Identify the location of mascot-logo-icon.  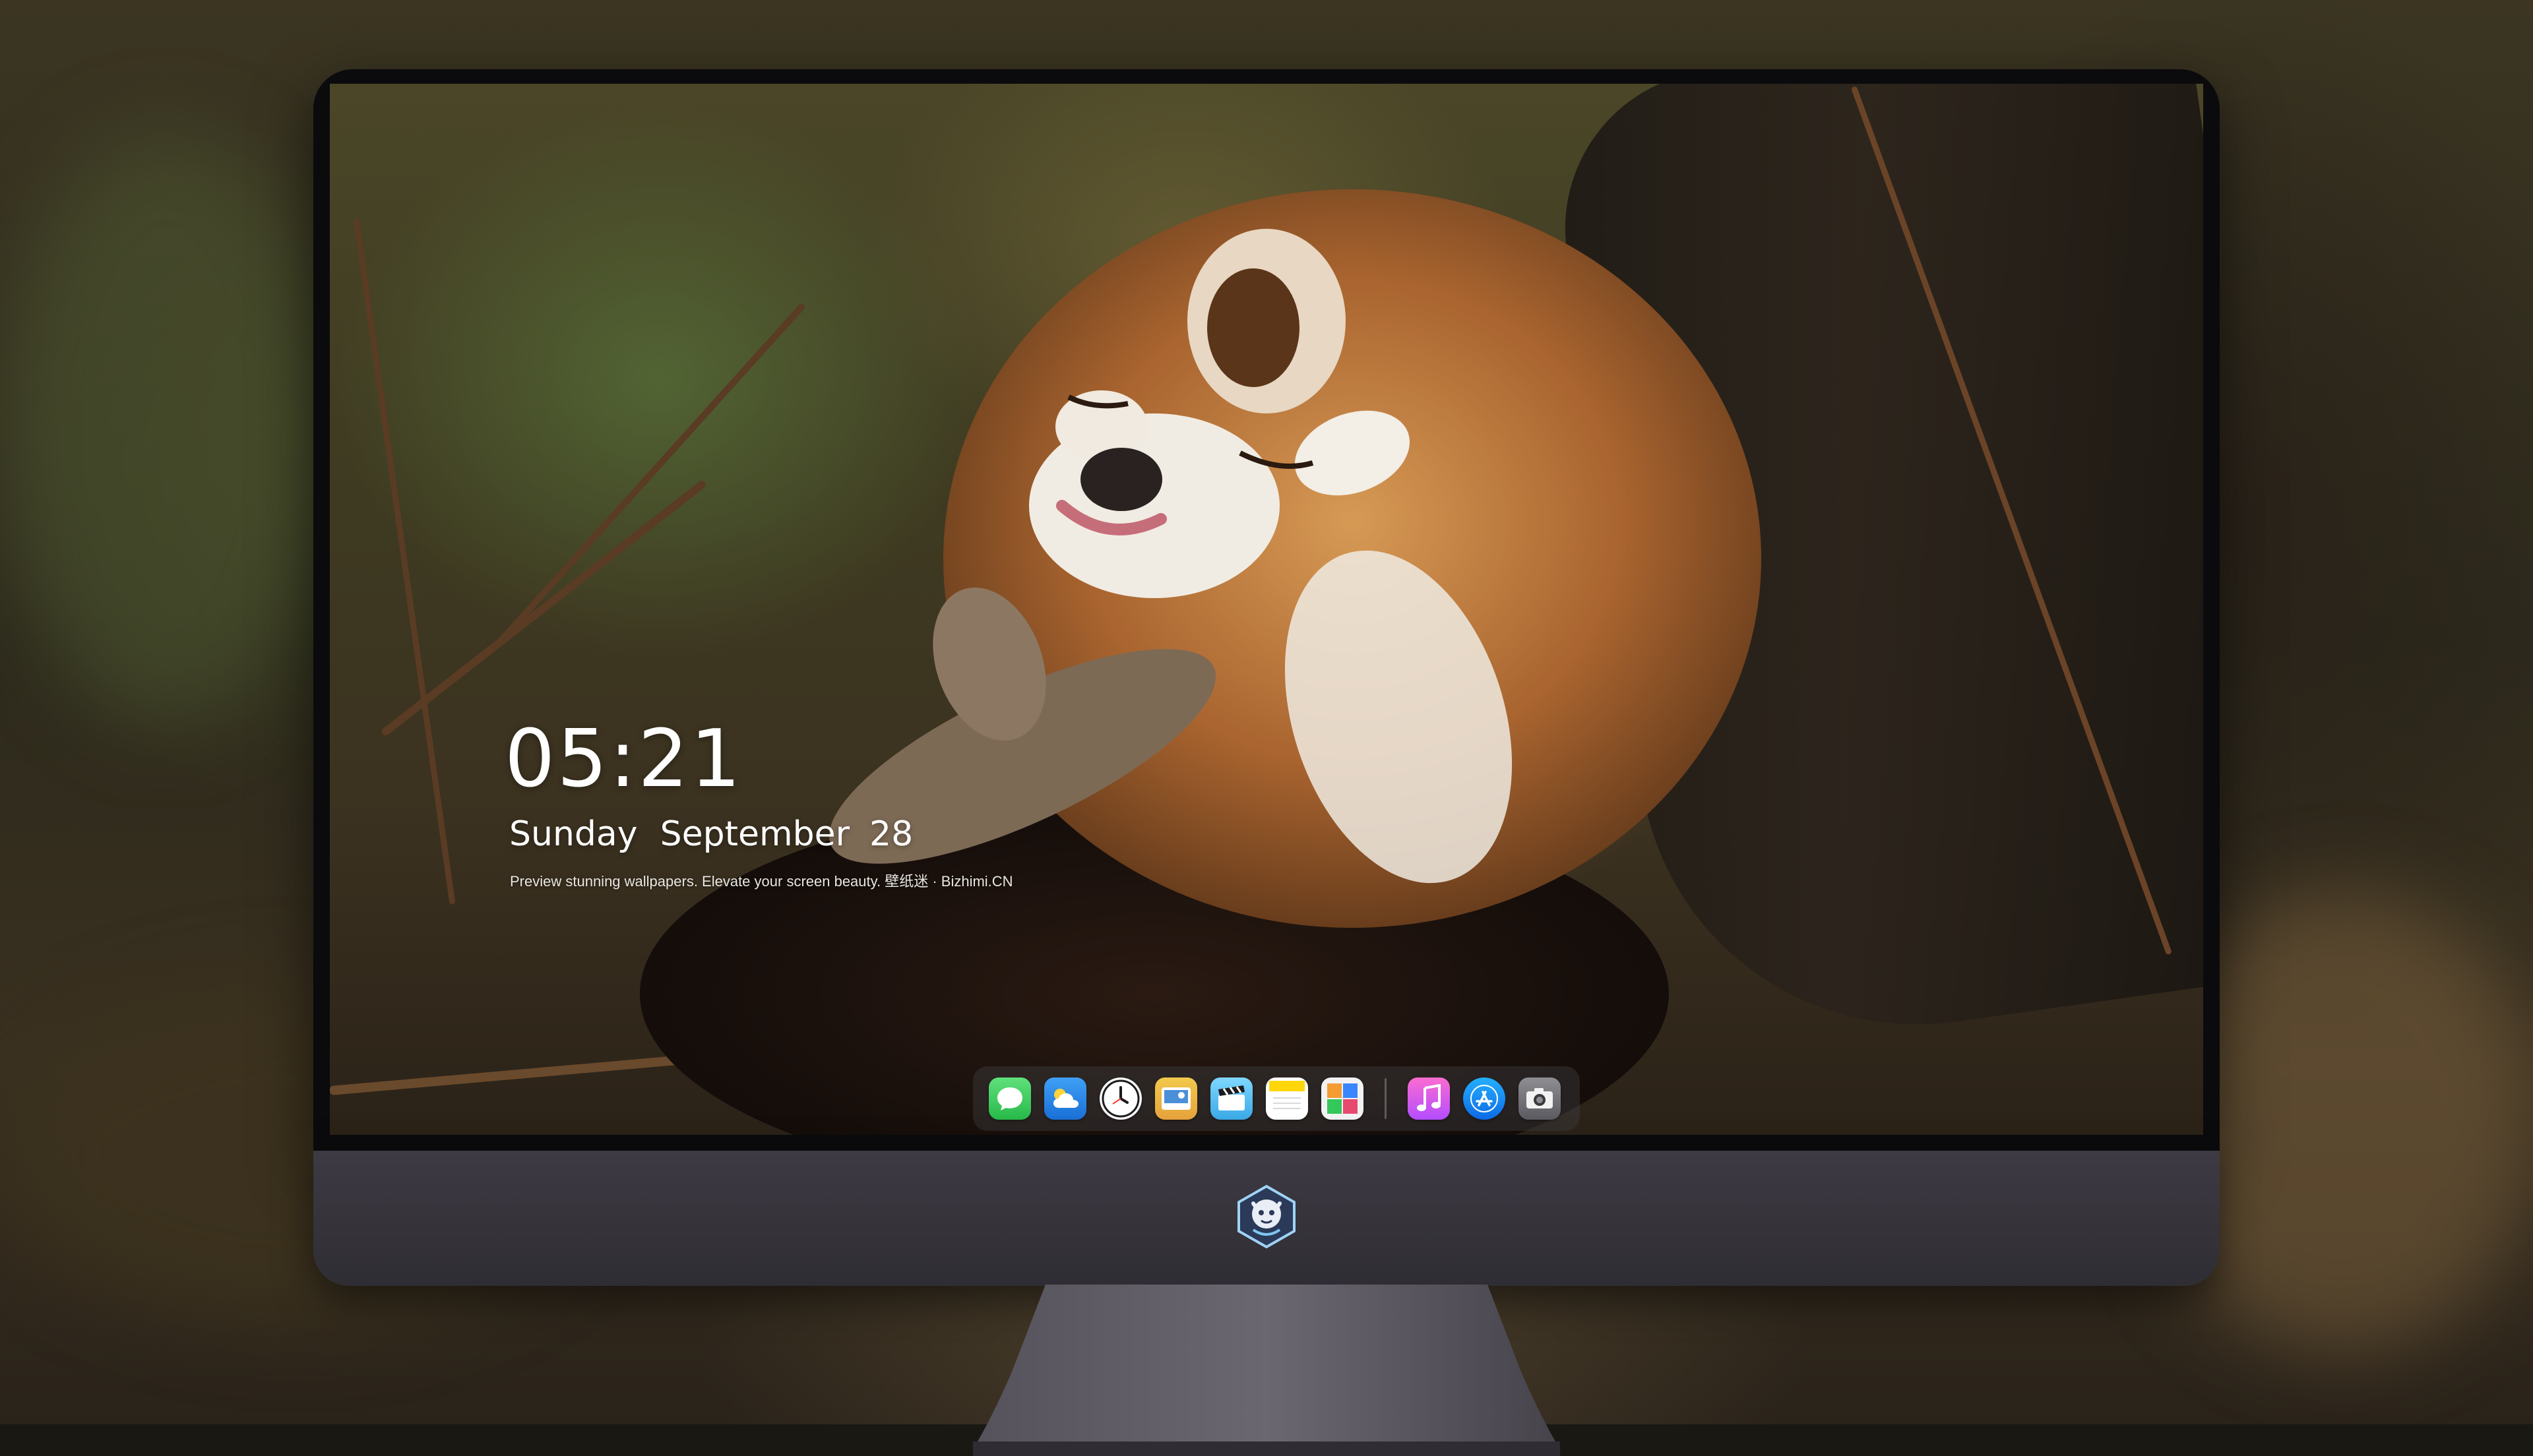
(1266, 1216).